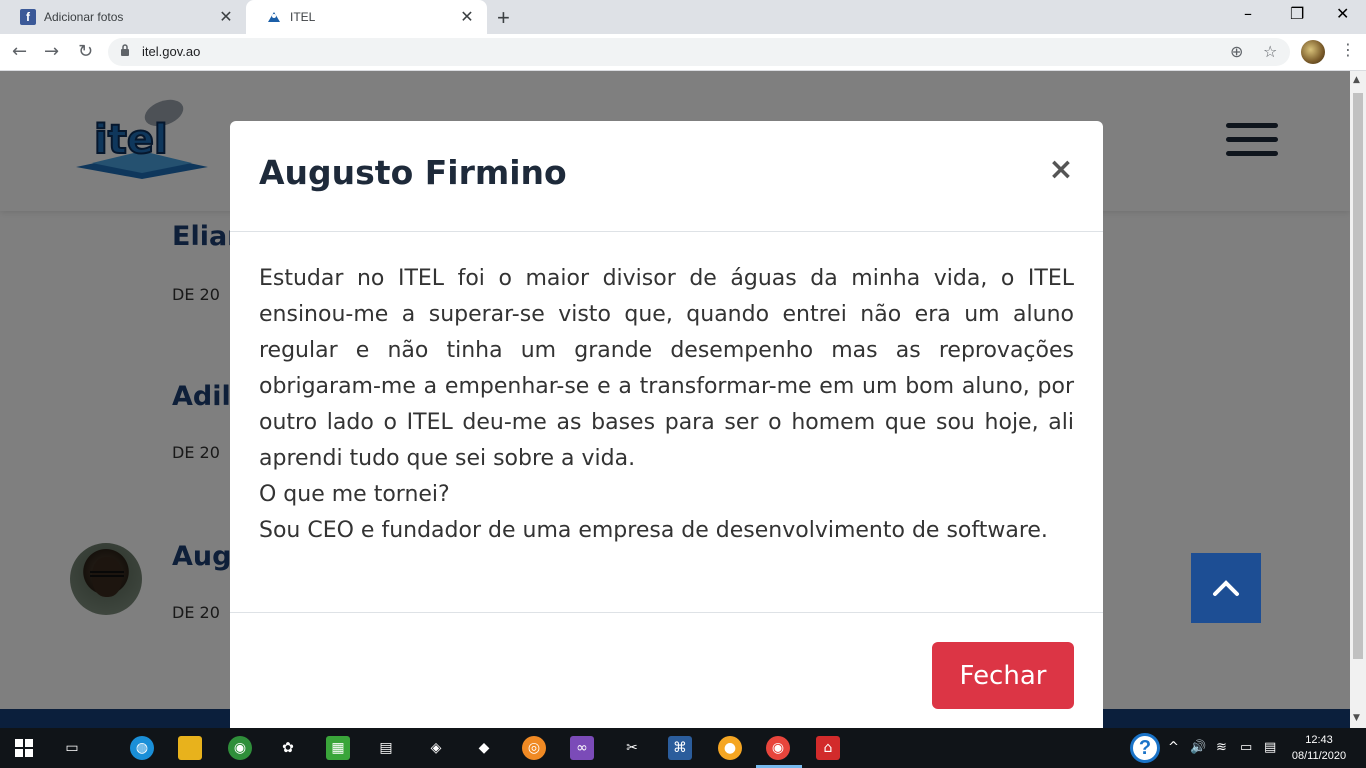  I want to click on new-tab-icon: +, so click(503, 18).